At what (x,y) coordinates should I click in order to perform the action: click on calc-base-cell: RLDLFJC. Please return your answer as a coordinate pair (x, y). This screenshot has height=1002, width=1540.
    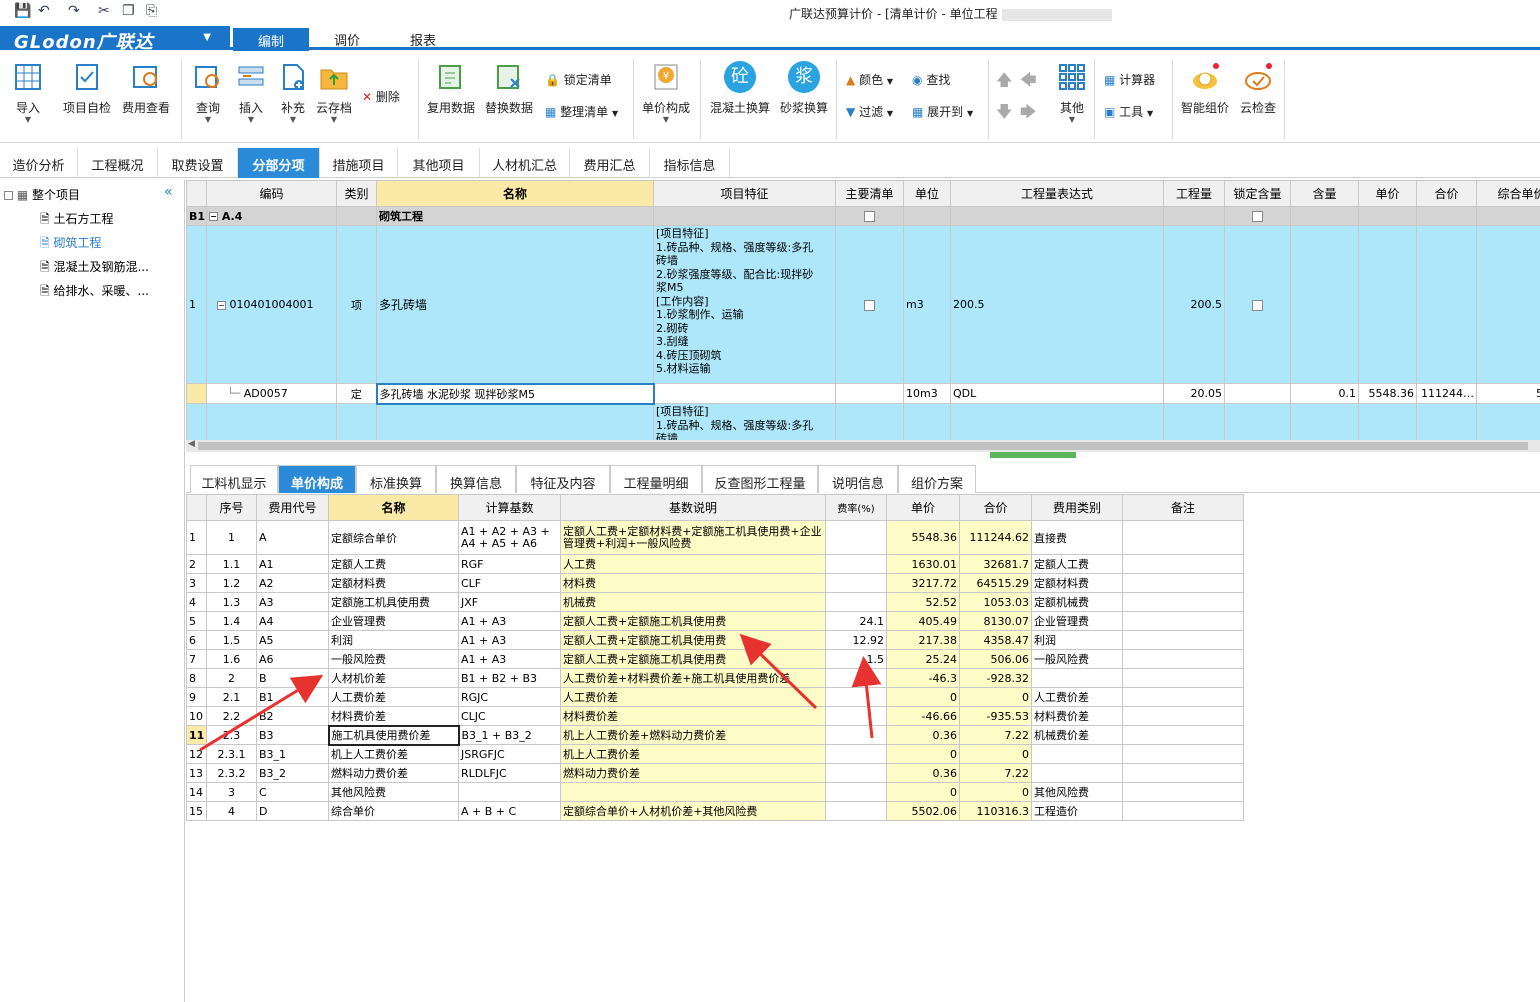
    Looking at the image, I should click on (509, 773).